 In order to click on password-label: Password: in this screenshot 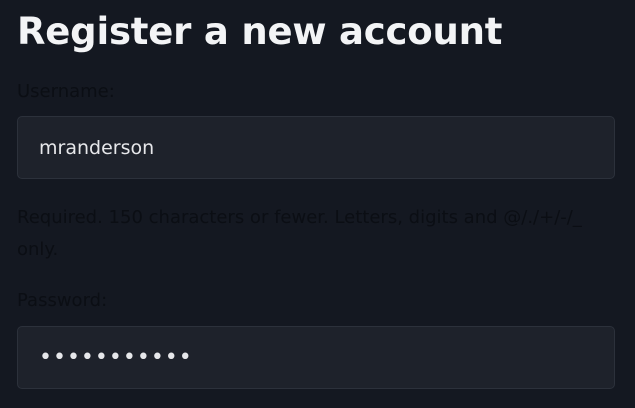, I will do `click(62, 300)`.